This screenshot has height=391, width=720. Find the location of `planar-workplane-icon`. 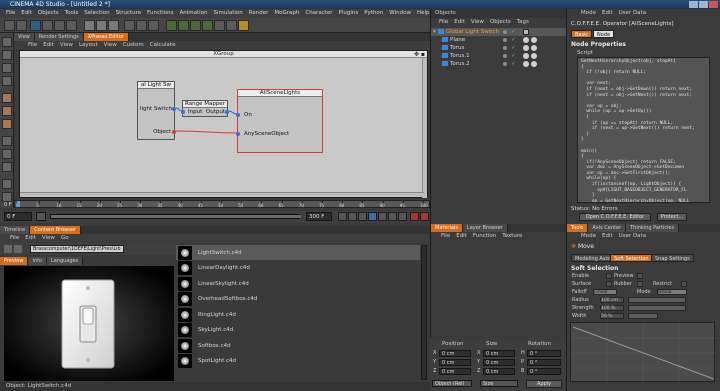

planar-workplane-icon is located at coordinates (7, 197).